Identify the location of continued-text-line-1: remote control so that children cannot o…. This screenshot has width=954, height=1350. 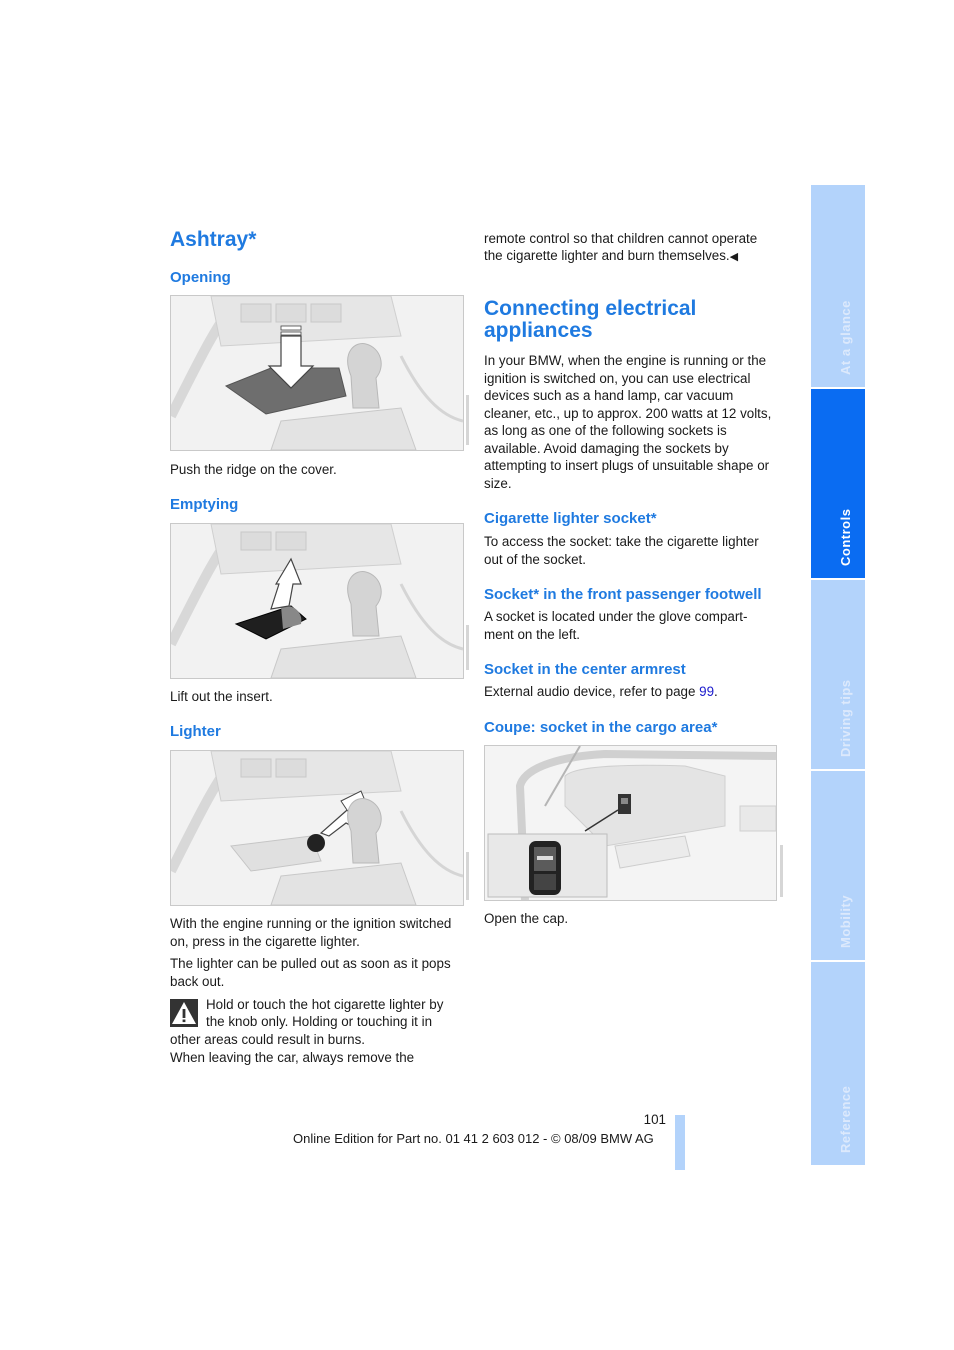
(621, 238).